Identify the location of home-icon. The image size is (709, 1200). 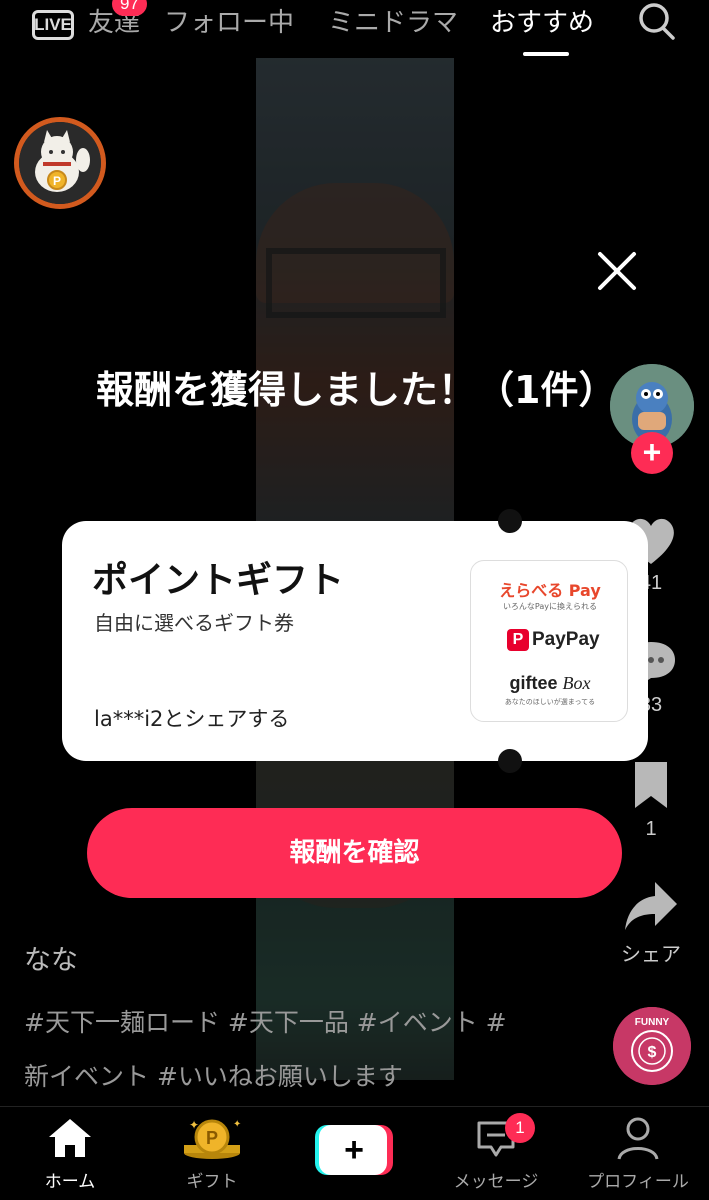
(70, 1138).